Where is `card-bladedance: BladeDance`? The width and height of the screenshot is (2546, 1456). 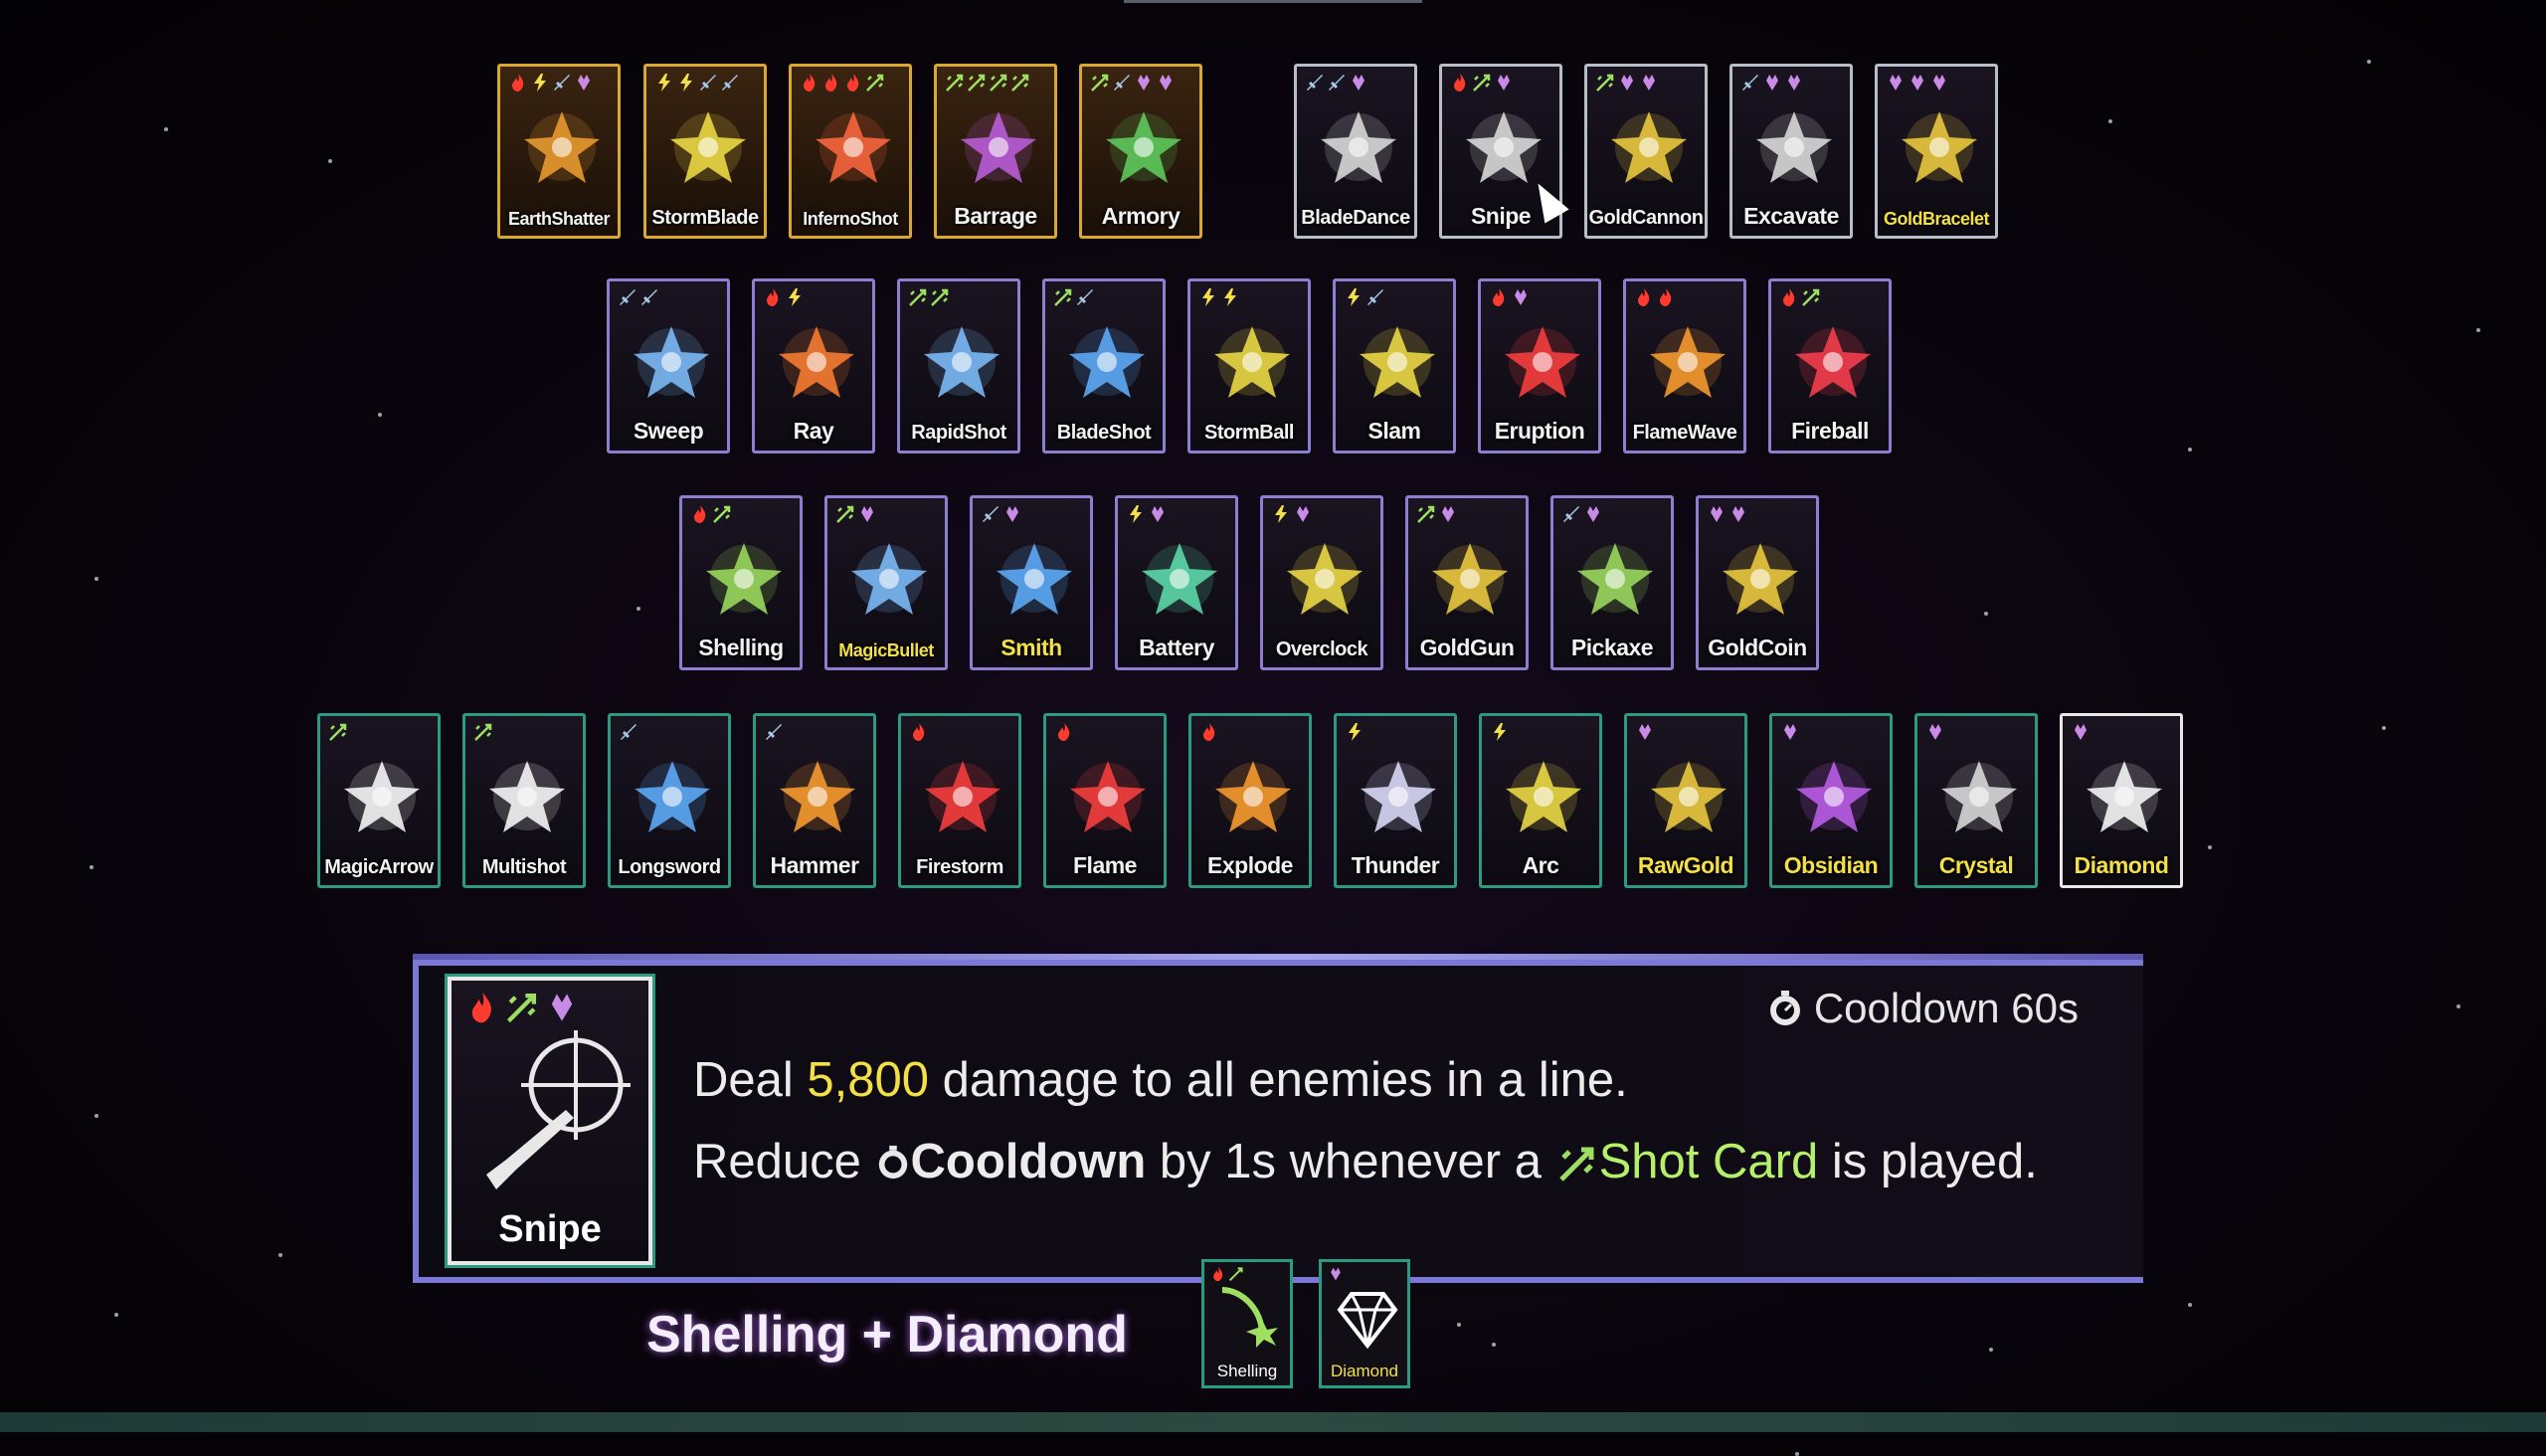
card-bladedance: BladeDance is located at coordinates (1355, 151).